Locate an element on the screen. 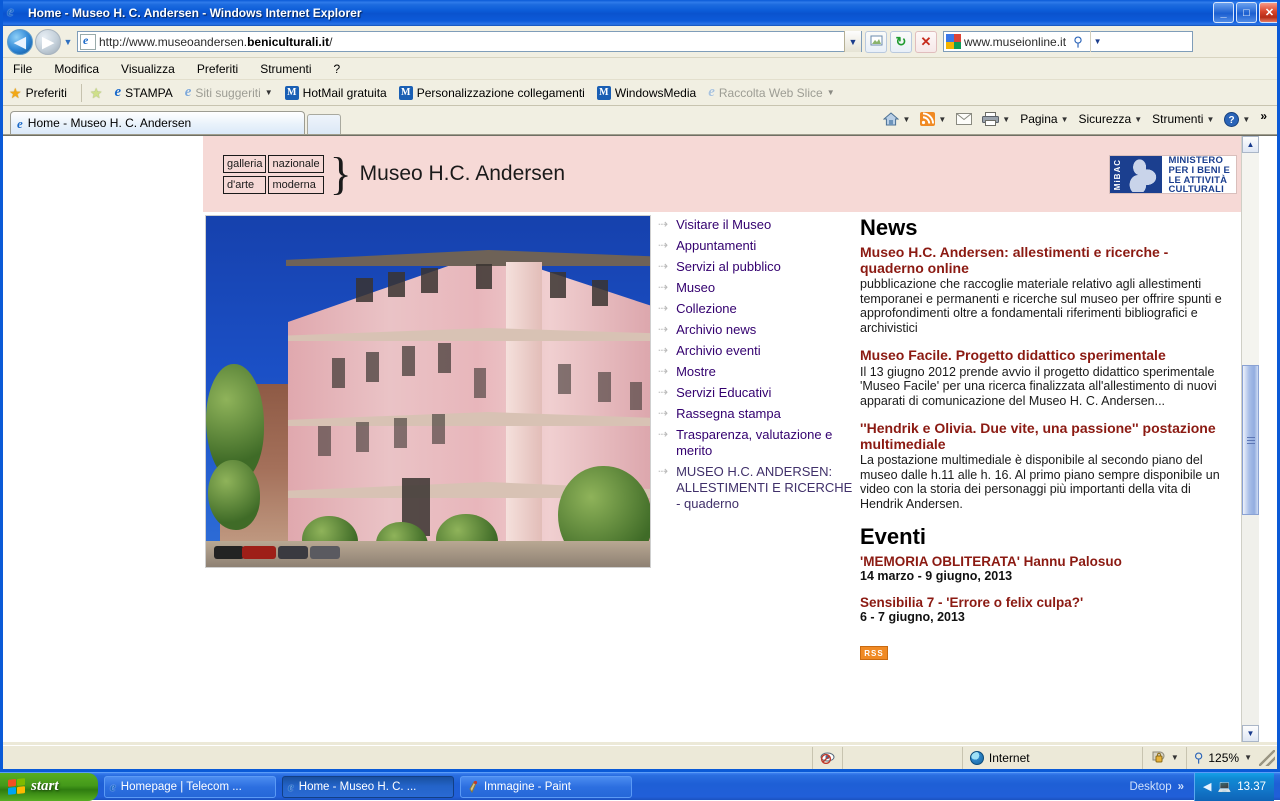  new-tab-button is located at coordinates (324, 124).